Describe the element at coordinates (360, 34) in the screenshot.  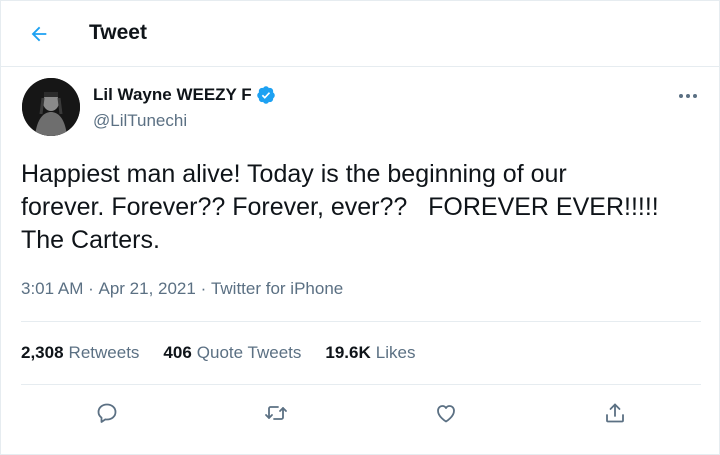
I see `page-header: Tweet` at that location.